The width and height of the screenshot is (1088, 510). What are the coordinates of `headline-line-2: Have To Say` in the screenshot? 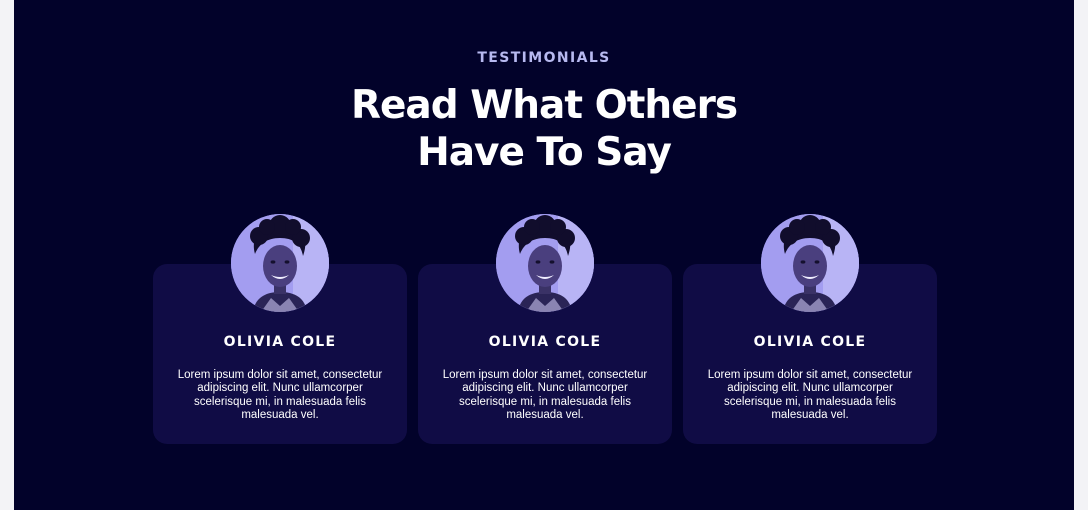 It's located at (544, 152).